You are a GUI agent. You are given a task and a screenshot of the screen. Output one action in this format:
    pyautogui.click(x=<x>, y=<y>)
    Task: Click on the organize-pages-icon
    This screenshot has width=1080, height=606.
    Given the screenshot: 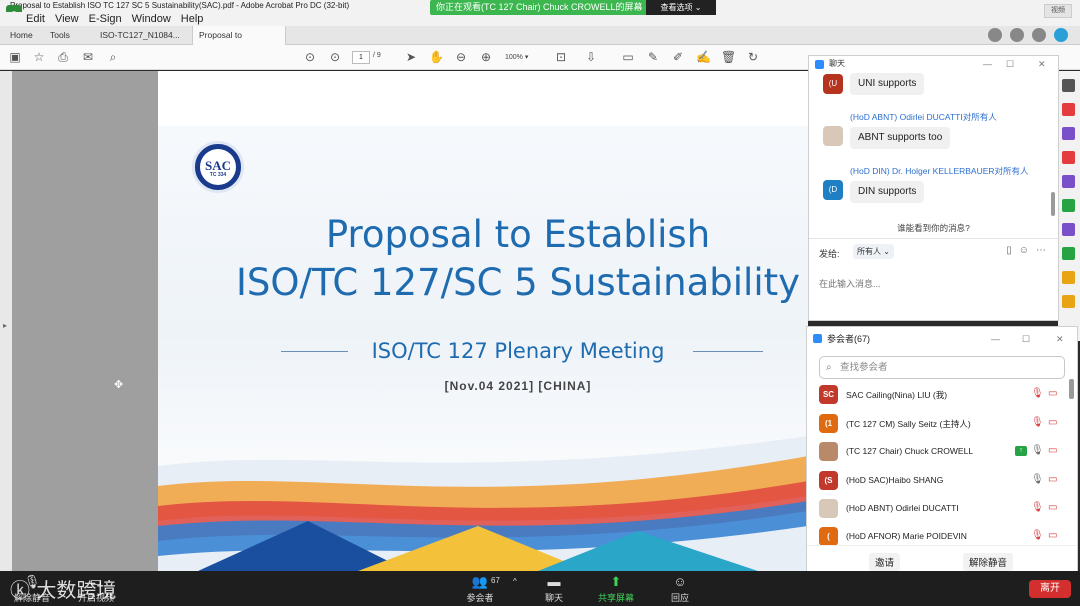 What is the action you would take?
    pyautogui.click(x=1068, y=229)
    